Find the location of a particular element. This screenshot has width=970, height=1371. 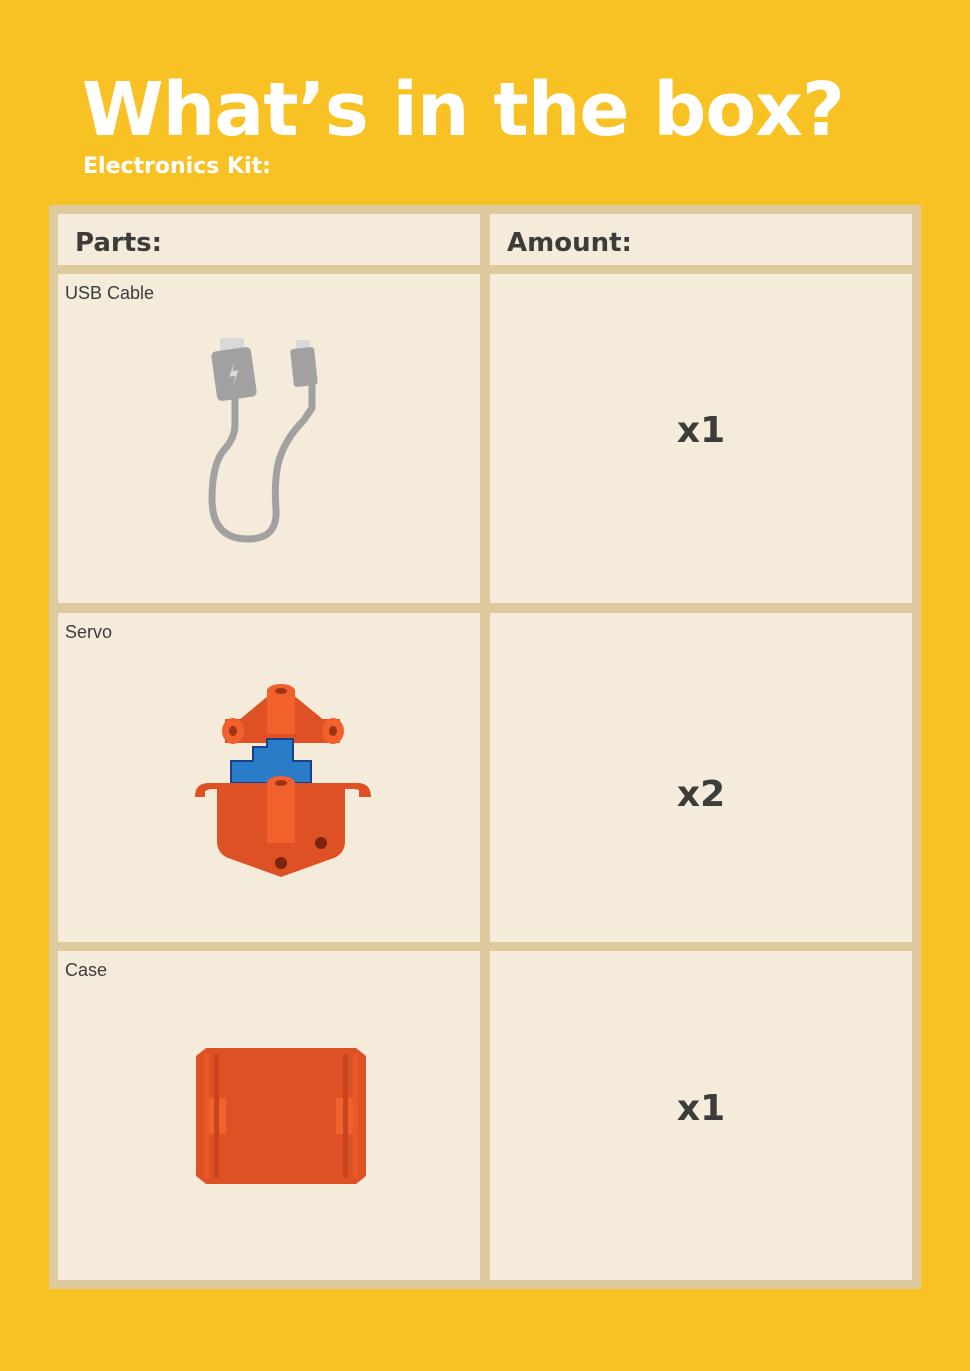

case-icon is located at coordinates (281, 1116).